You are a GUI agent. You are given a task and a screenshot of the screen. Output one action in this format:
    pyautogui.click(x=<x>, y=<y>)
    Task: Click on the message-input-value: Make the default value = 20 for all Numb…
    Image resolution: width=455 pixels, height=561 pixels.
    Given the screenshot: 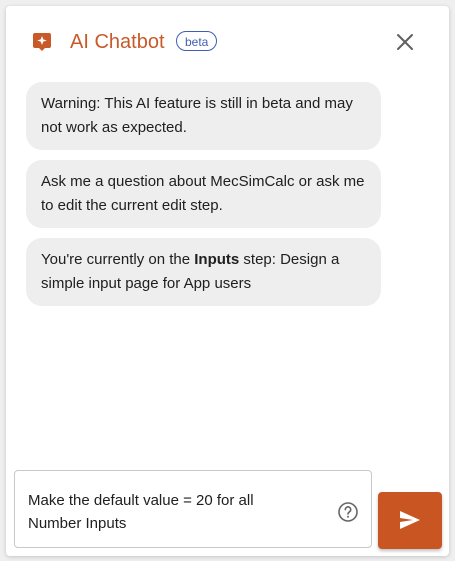 What is the action you would take?
    pyautogui.click(x=158, y=512)
    